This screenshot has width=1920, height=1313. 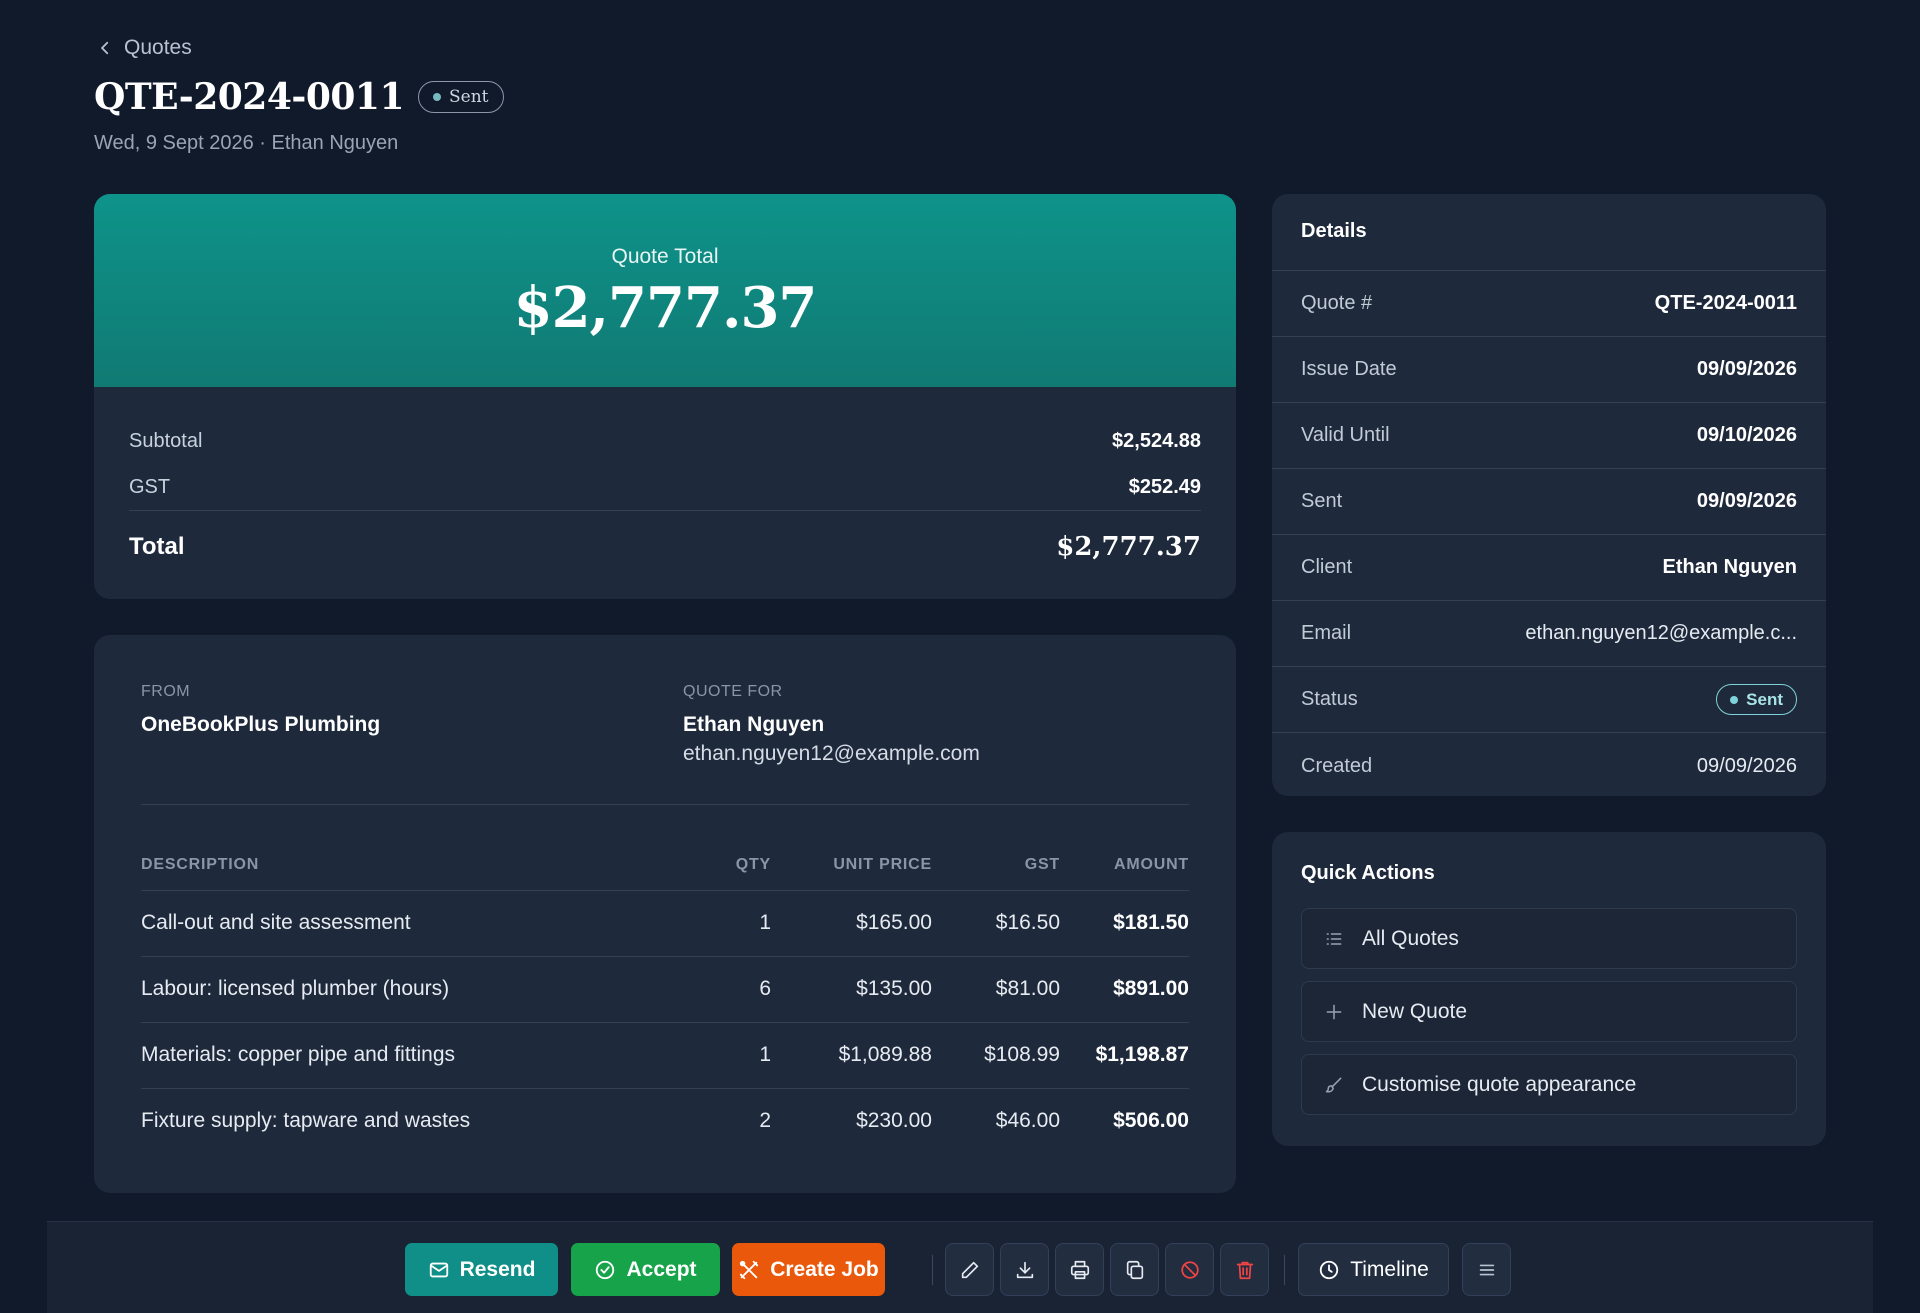 I want to click on status-dot, so click(x=1734, y=699).